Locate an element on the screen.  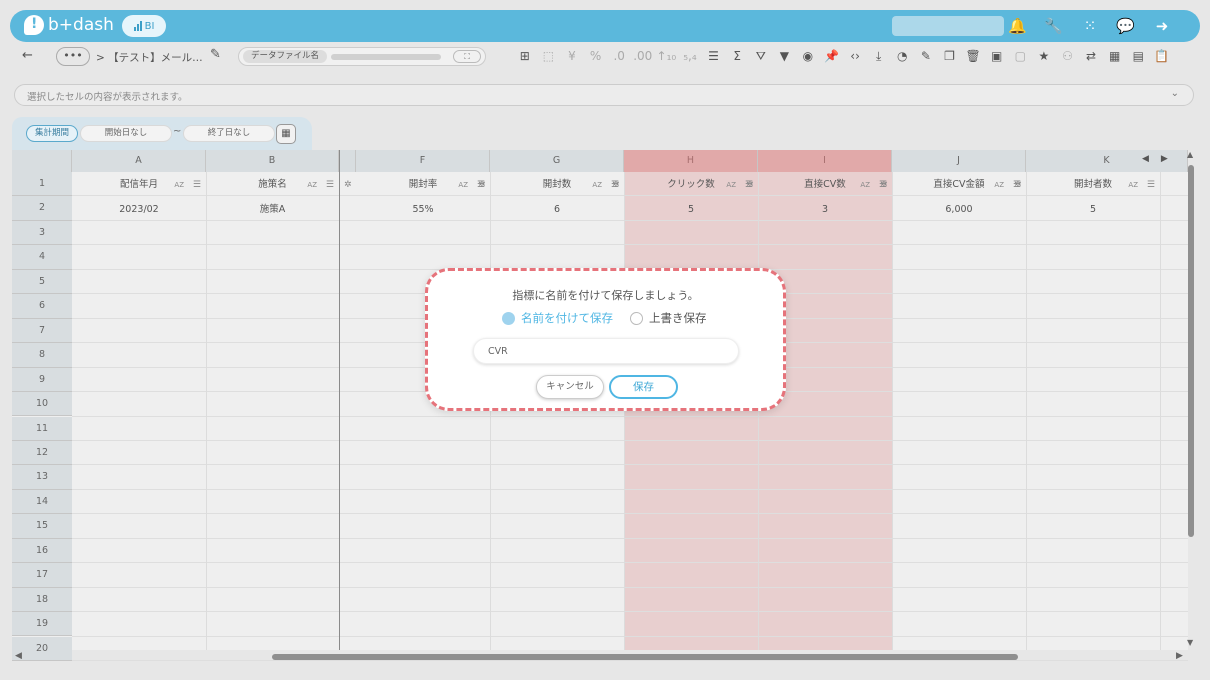
table-cell: 施策A is located at coordinates (272, 210).